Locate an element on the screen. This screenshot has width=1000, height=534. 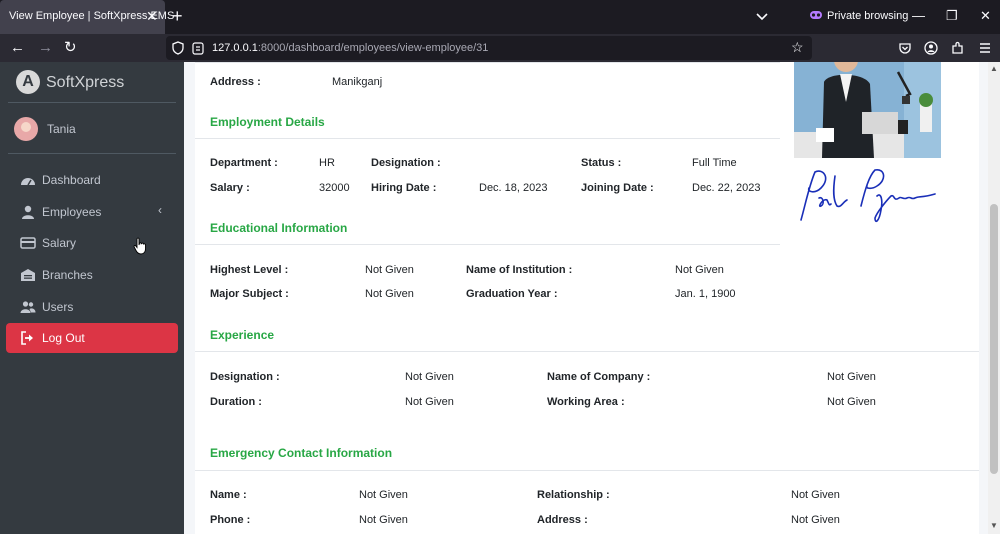
minimize-button: — is located at coordinates (918, 16).